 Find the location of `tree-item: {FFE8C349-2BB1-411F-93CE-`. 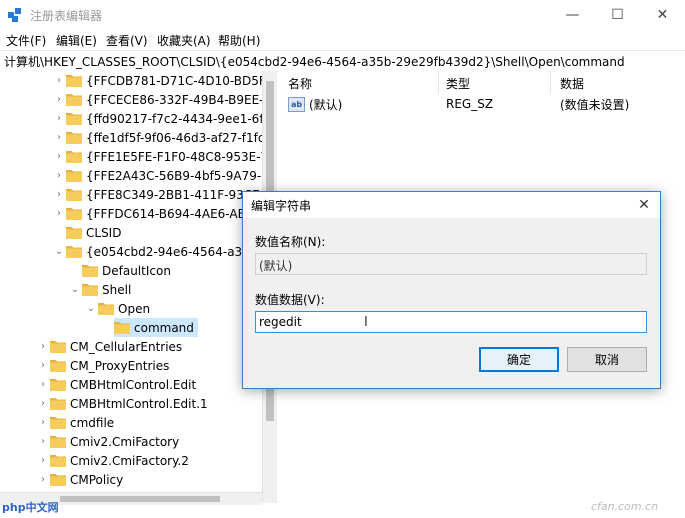

tree-item: {FFE8C349-2BB1-411F-93CE- is located at coordinates (164, 194).